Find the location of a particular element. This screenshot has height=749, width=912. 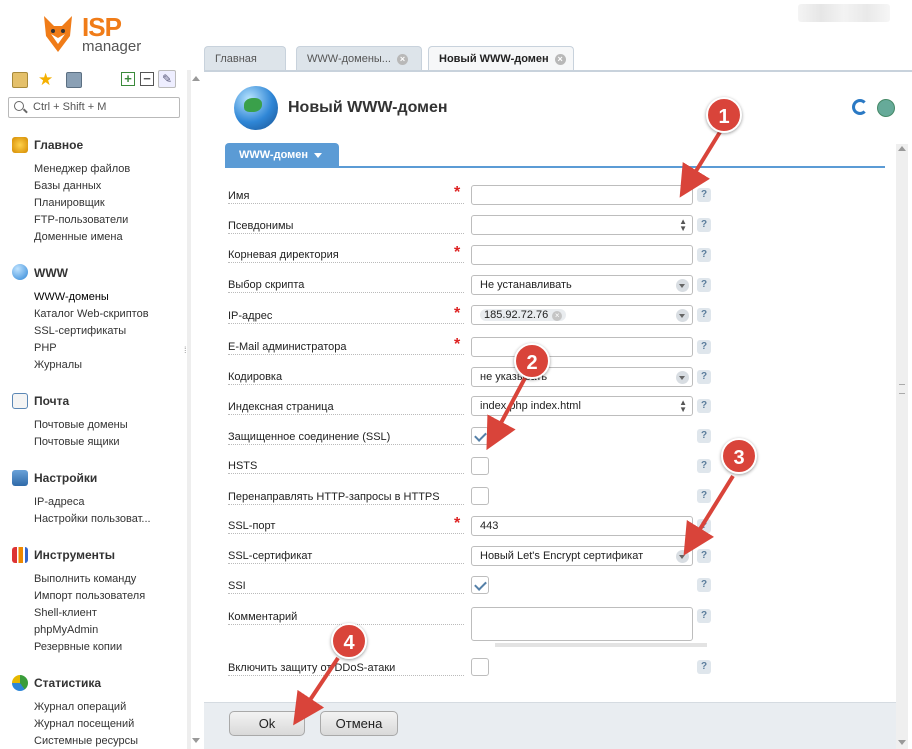

sidebar-item-scheduler: Планировщик is located at coordinates (69, 203).